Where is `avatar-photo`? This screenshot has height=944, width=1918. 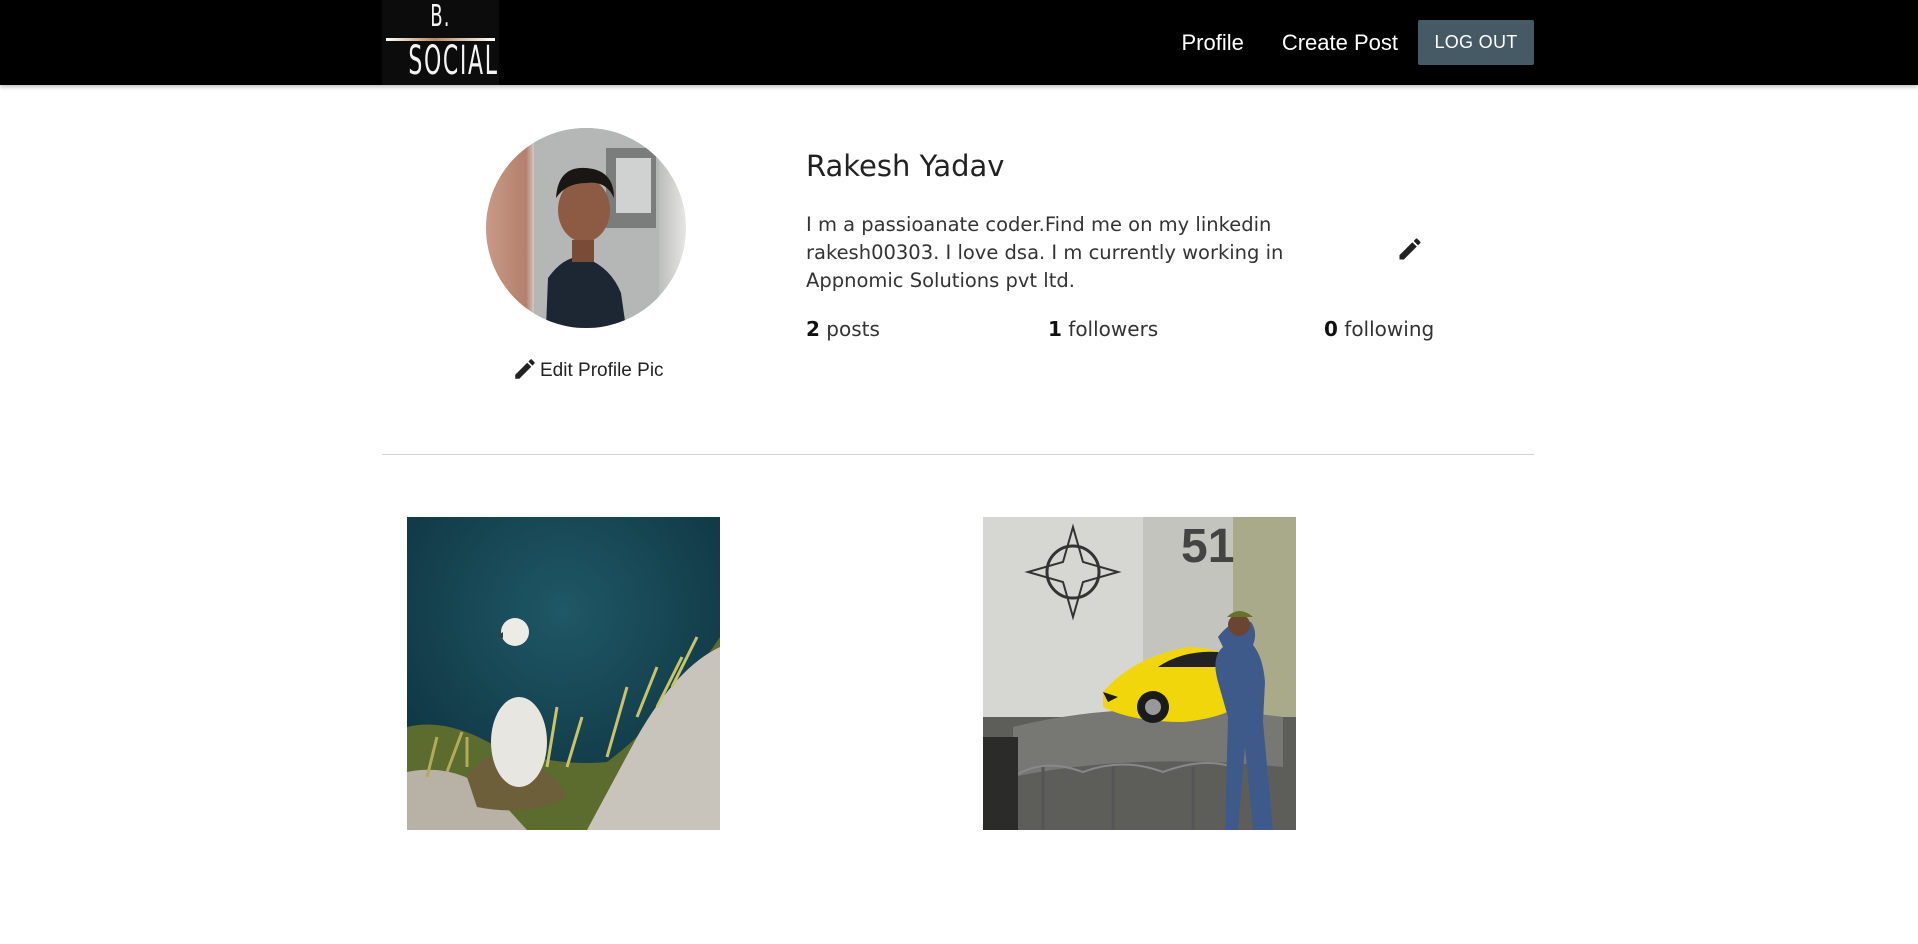
avatar-photo is located at coordinates (586, 228).